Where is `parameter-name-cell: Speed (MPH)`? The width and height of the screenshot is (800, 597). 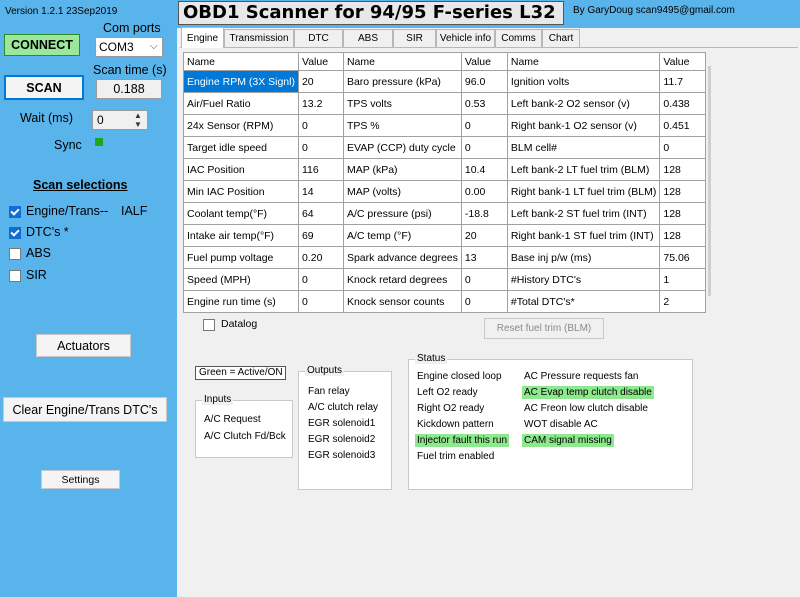 parameter-name-cell: Speed (MPH) is located at coordinates (241, 279).